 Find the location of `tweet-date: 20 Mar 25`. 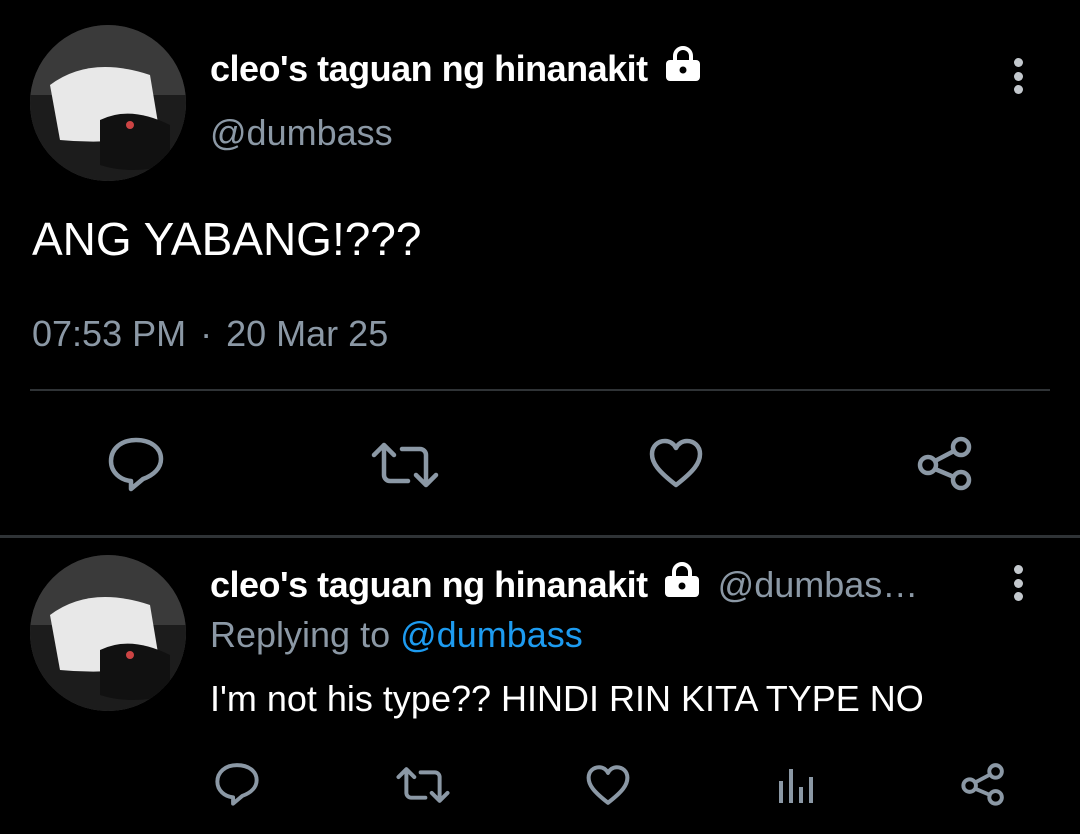

tweet-date: 20 Mar 25 is located at coordinates (307, 333).